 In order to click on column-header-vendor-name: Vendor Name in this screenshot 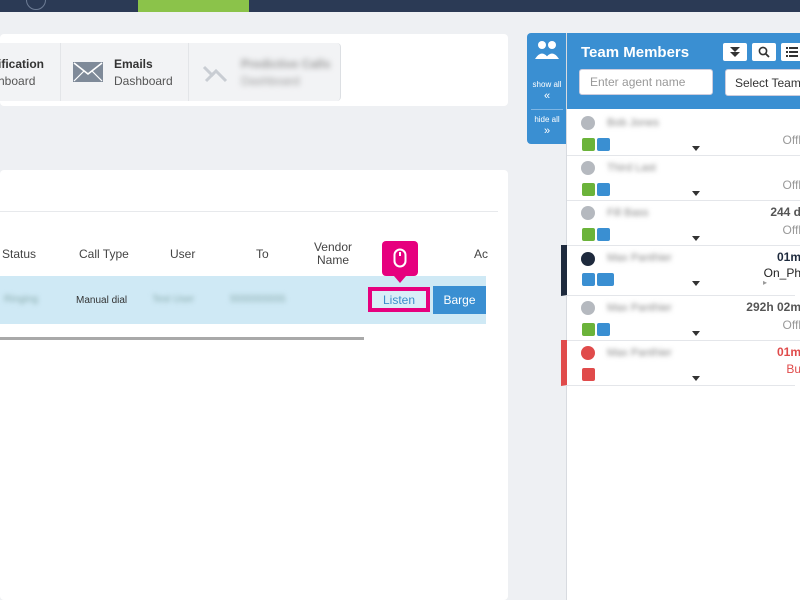, I will do `click(333, 254)`.